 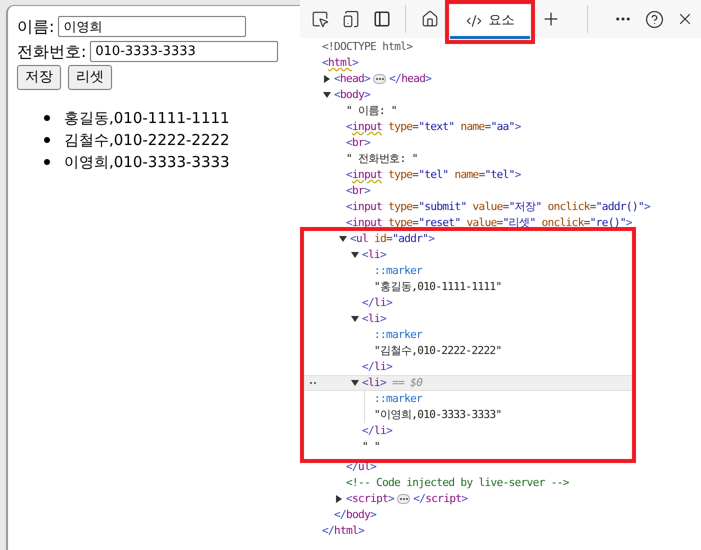 What do you see at coordinates (147, 162) in the screenshot?
I see `list-item: 이영희,010-3333-3333` at bounding box center [147, 162].